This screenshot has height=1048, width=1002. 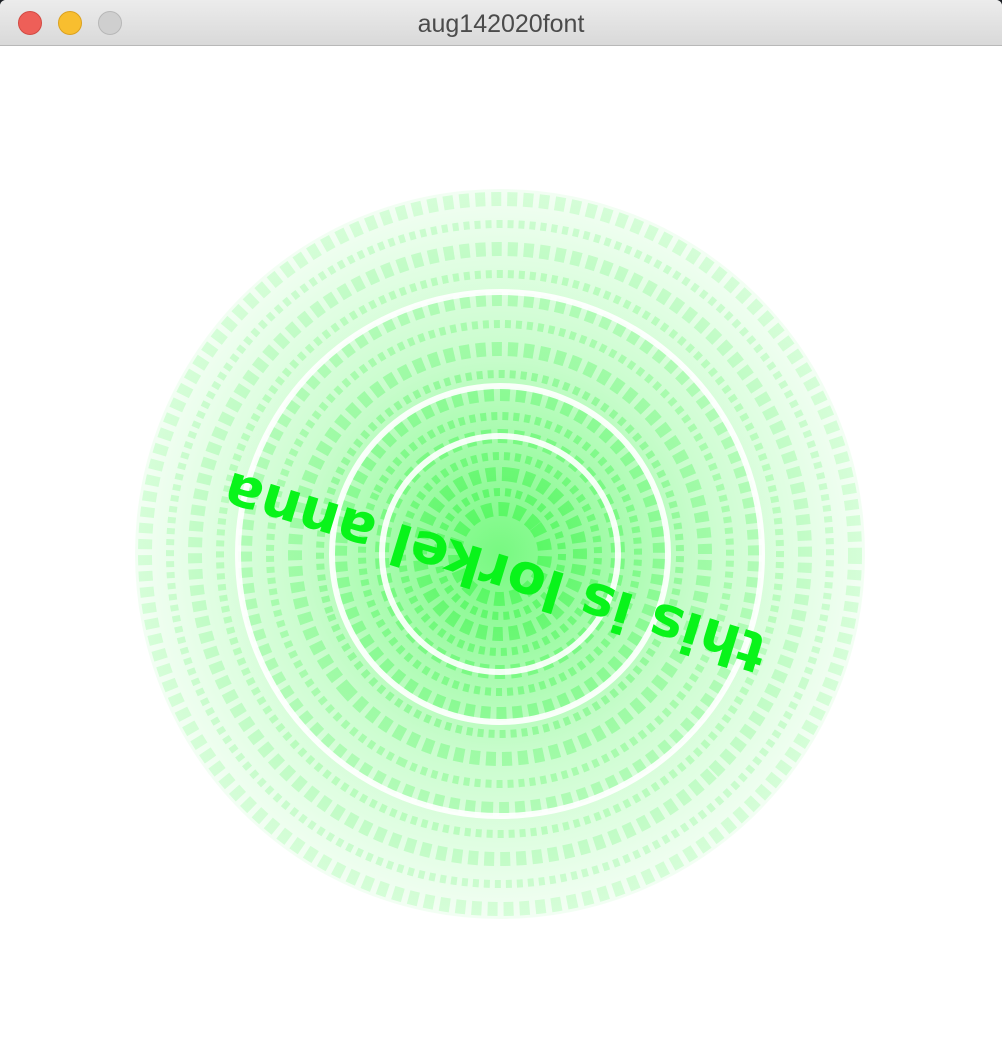 I want to click on window-title: aug142020font, so click(x=501, y=24).